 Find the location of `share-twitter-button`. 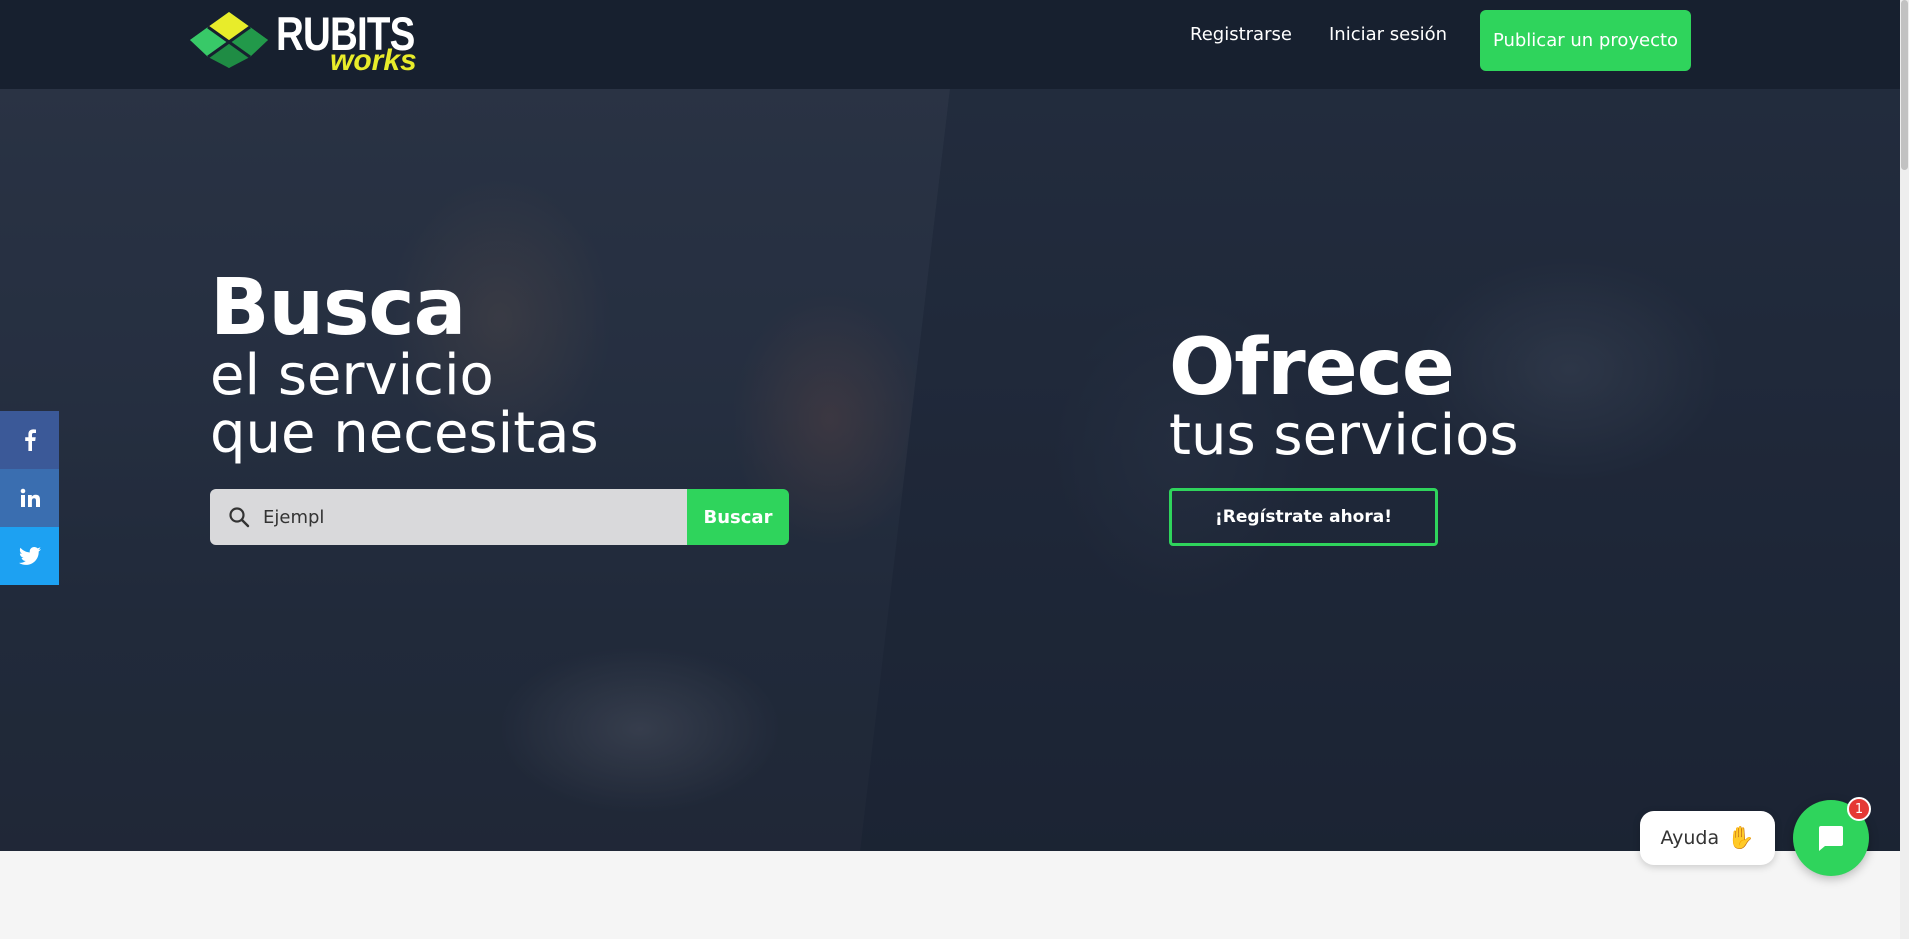

share-twitter-button is located at coordinates (29, 556).